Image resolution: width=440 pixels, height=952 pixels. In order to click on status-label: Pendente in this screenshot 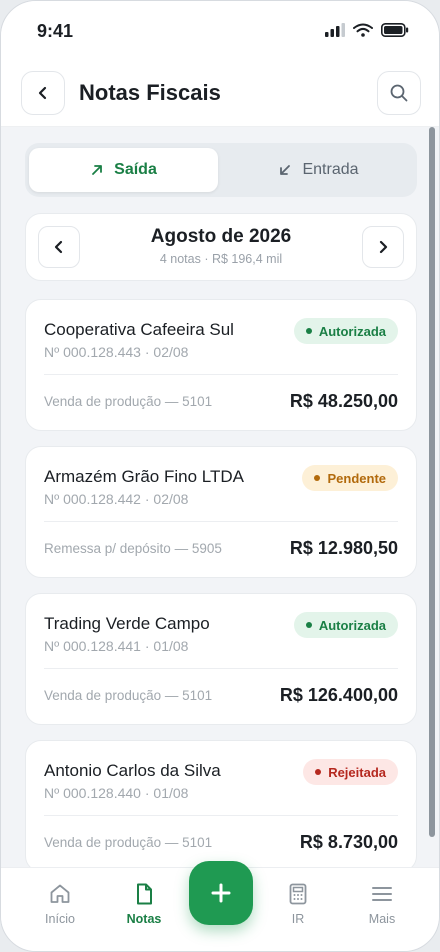, I will do `click(356, 478)`.